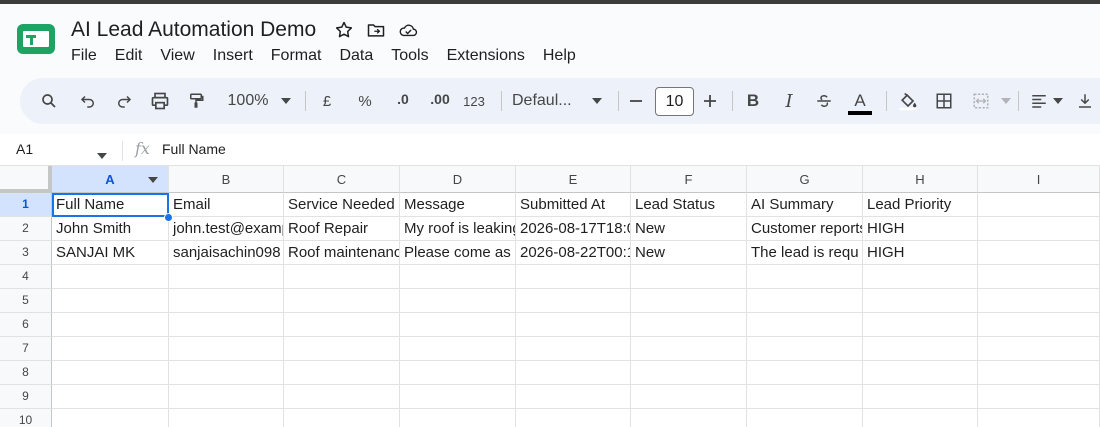 The height and width of the screenshot is (427, 1100). What do you see at coordinates (573, 179) in the screenshot?
I see `column-header-e: E` at bounding box center [573, 179].